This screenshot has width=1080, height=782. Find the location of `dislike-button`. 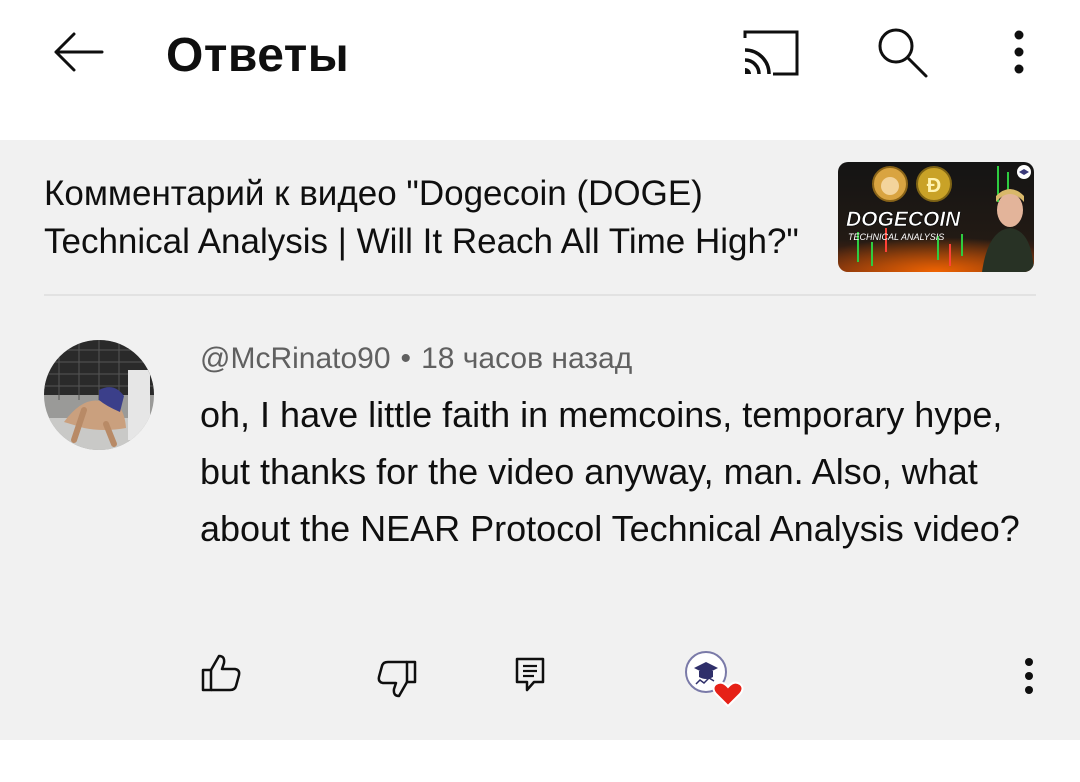

dislike-button is located at coordinates (397, 679).